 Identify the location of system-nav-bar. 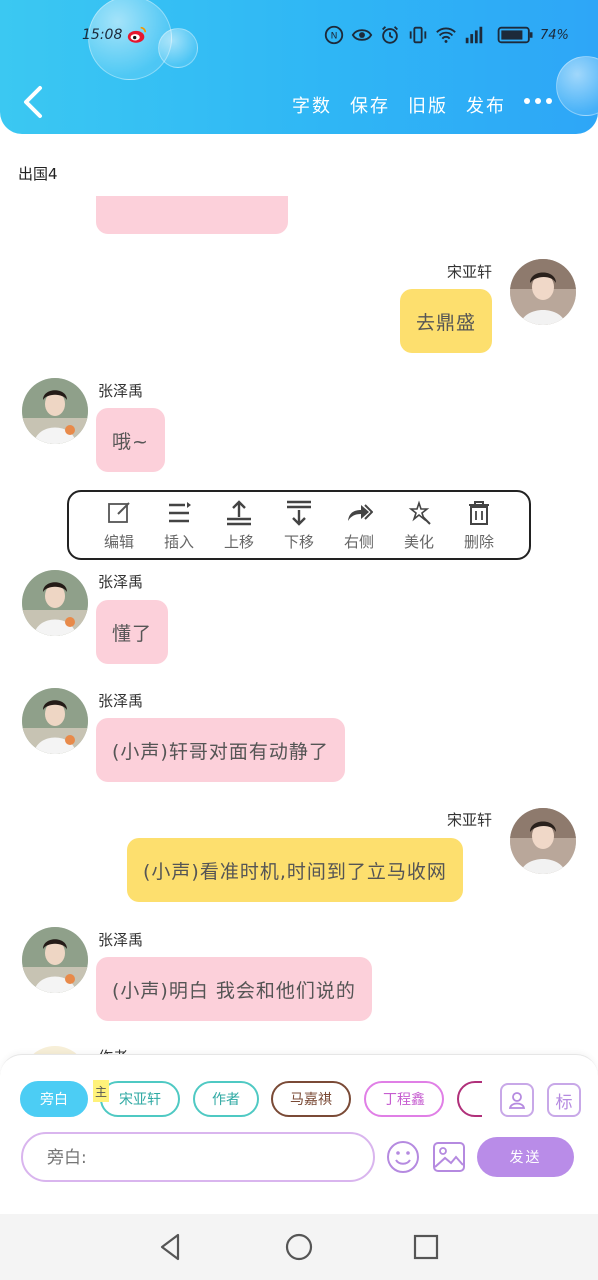
(299, 1247).